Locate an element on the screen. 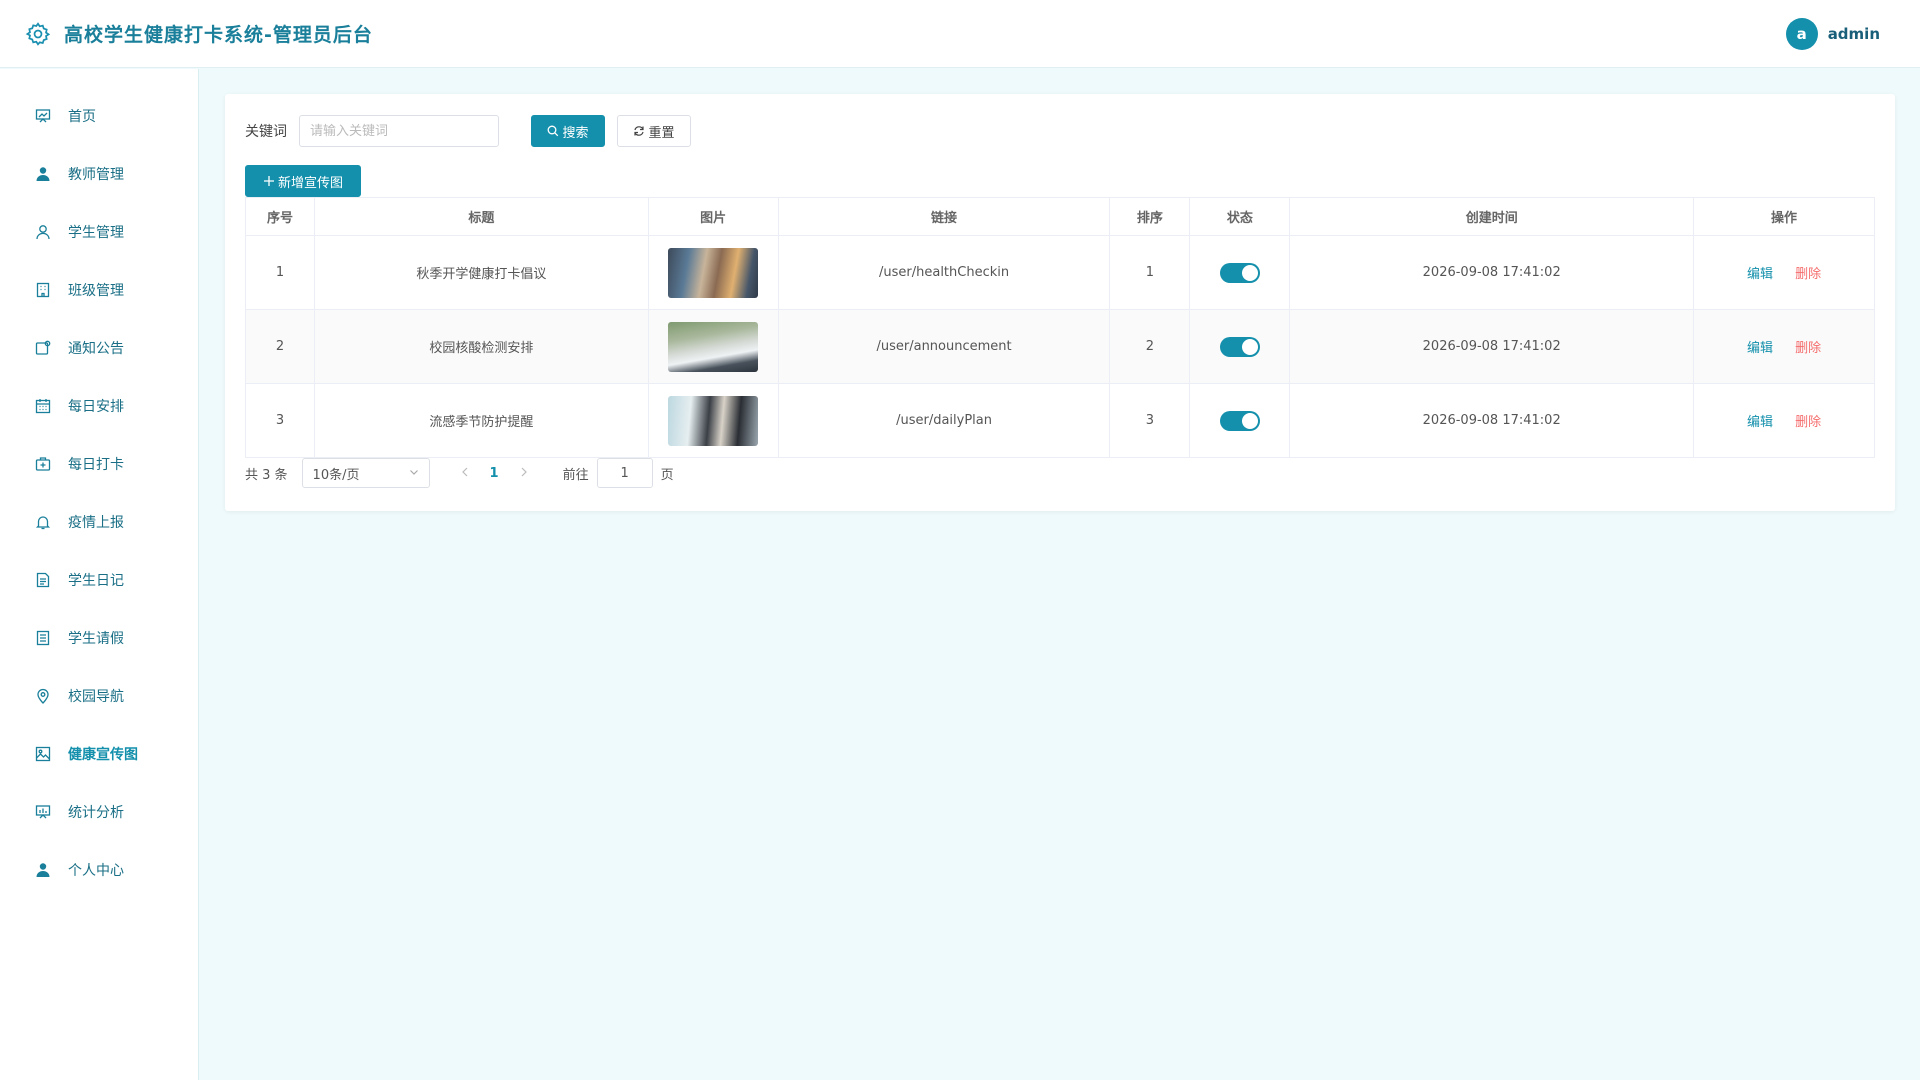 The height and width of the screenshot is (1080, 1920). sidebar-item-teachers: 教师管理 is located at coordinates (99, 174).